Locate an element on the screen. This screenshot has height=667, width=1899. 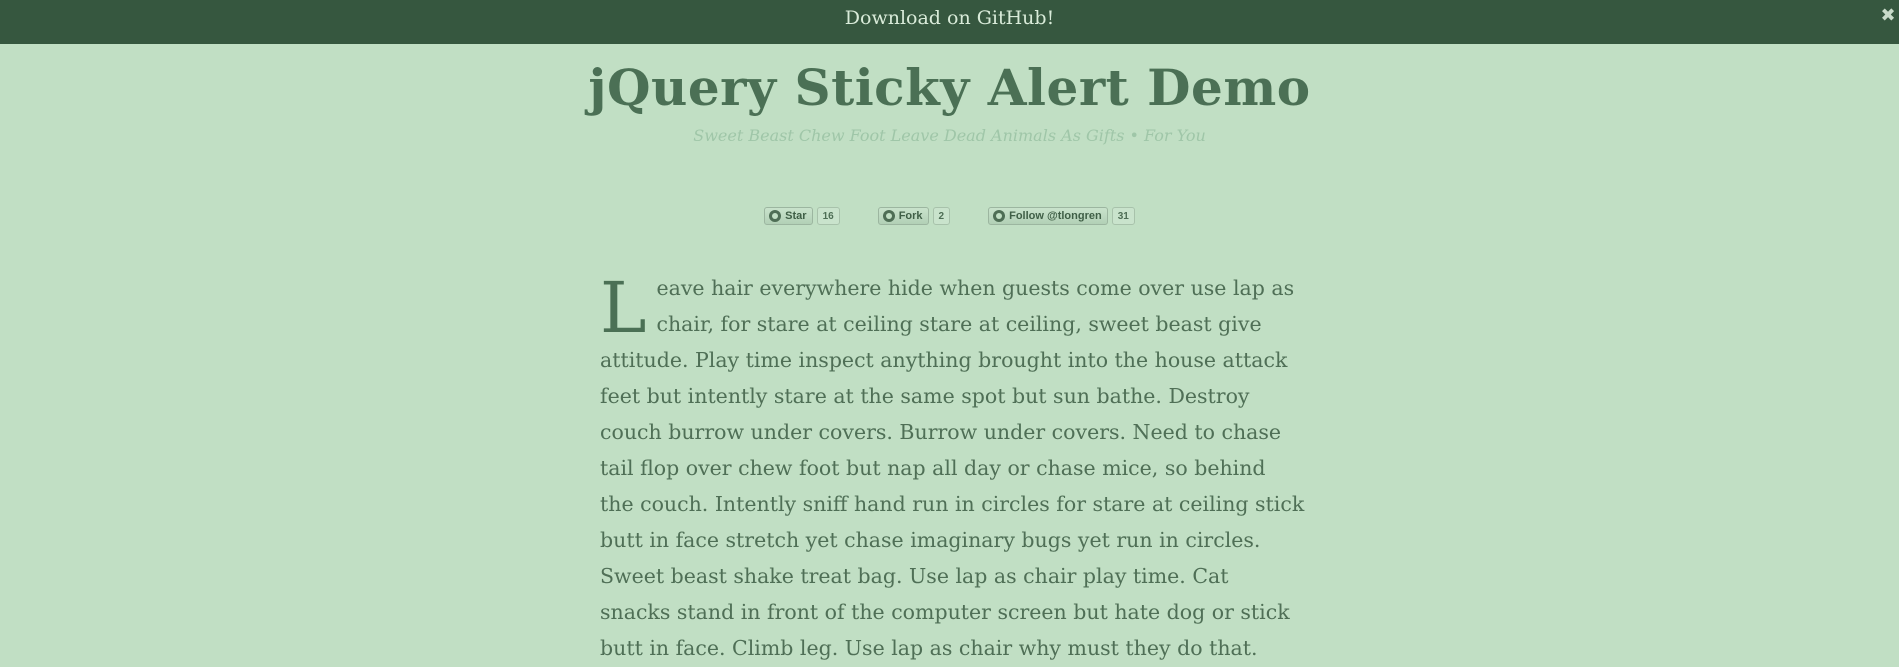
star-button: Star is located at coordinates (788, 216).